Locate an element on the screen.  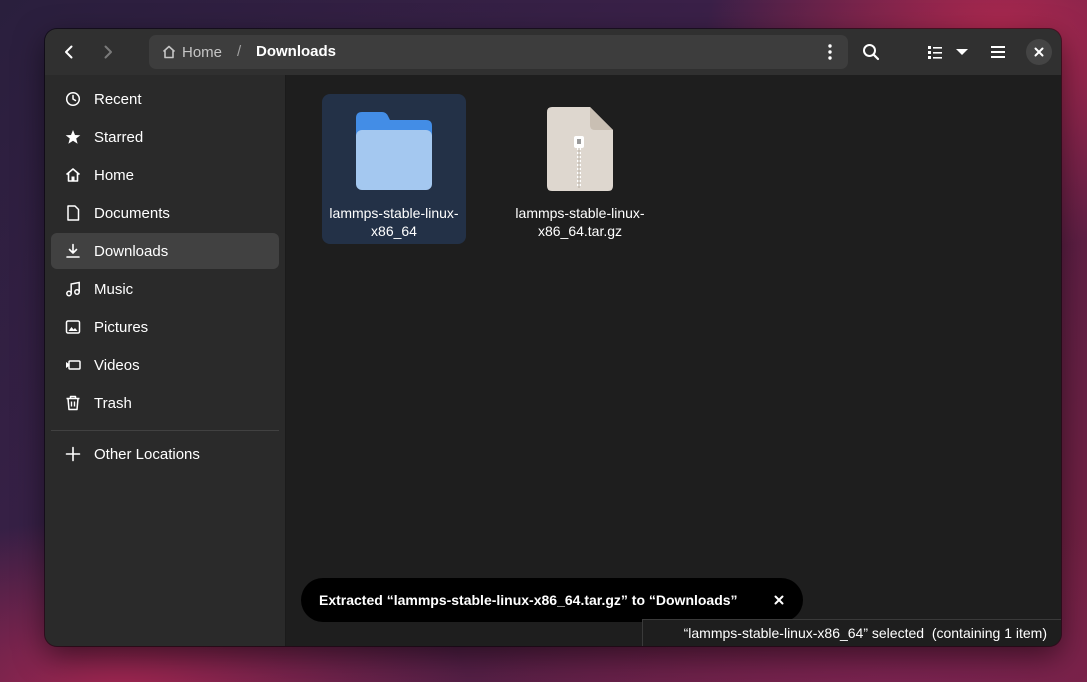
sidebar-item-home: Home is located at coordinates (165, 175).